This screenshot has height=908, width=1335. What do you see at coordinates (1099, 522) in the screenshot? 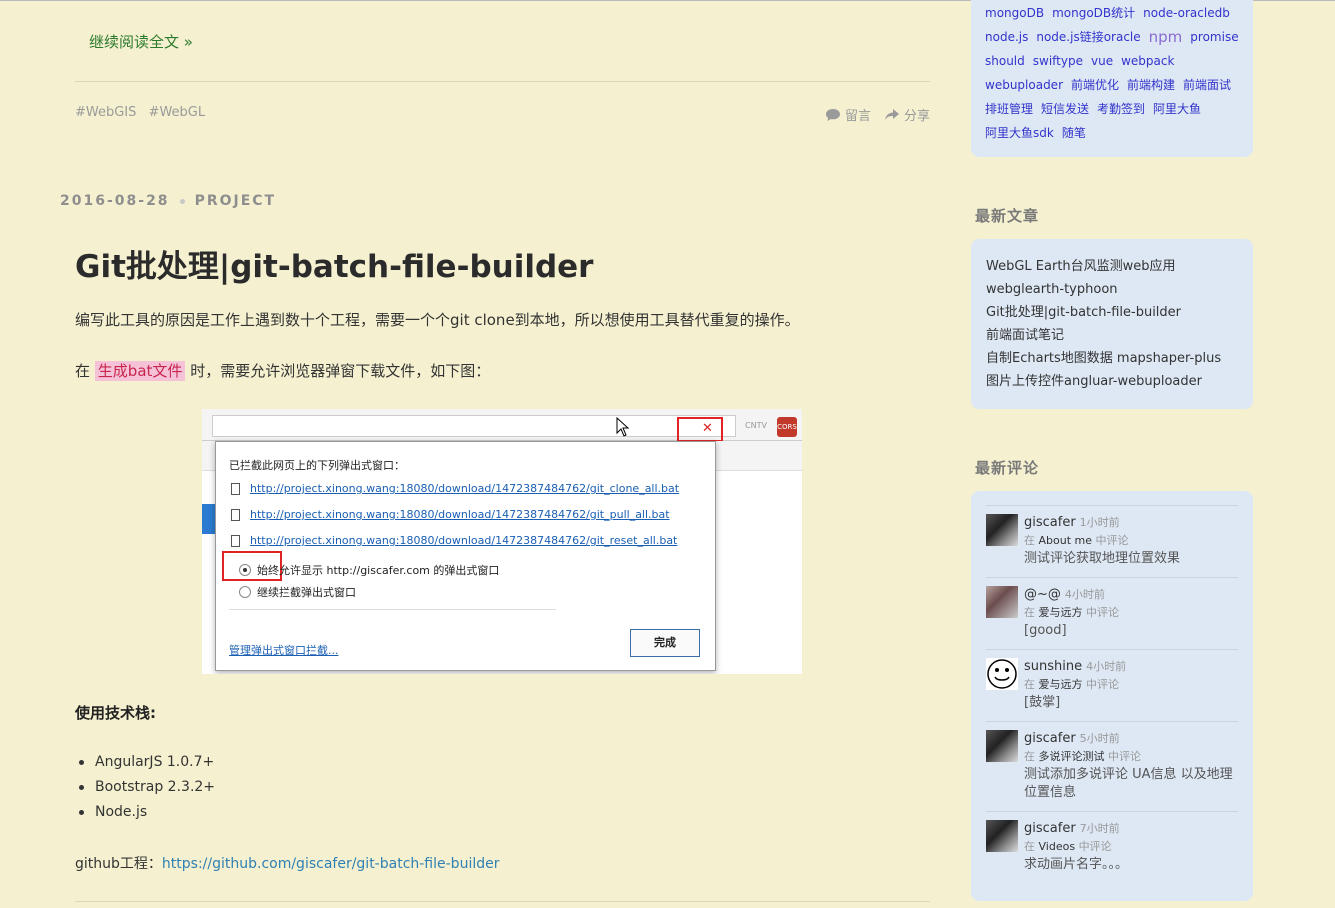
I see `comment-time: 1小时前` at bounding box center [1099, 522].